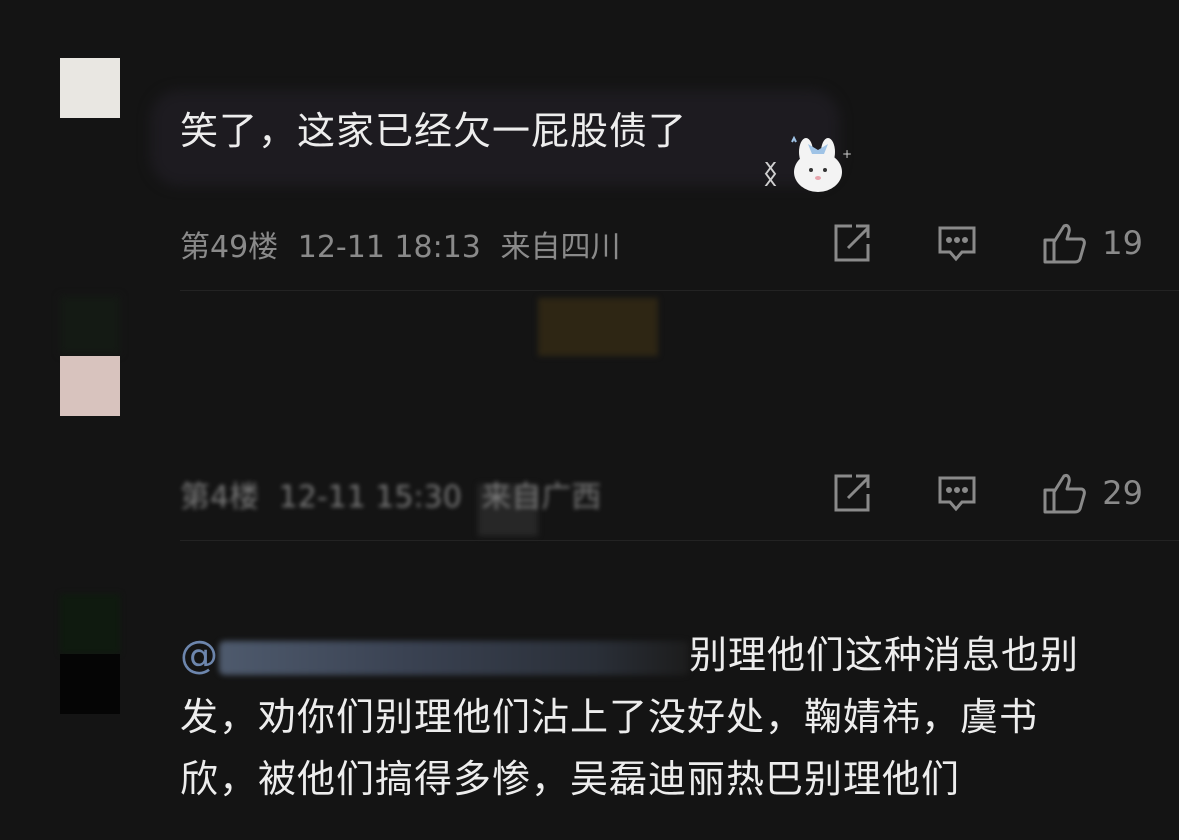  Describe the element at coordinates (199, 655) in the screenshot. I see `mention-link: @` at that location.